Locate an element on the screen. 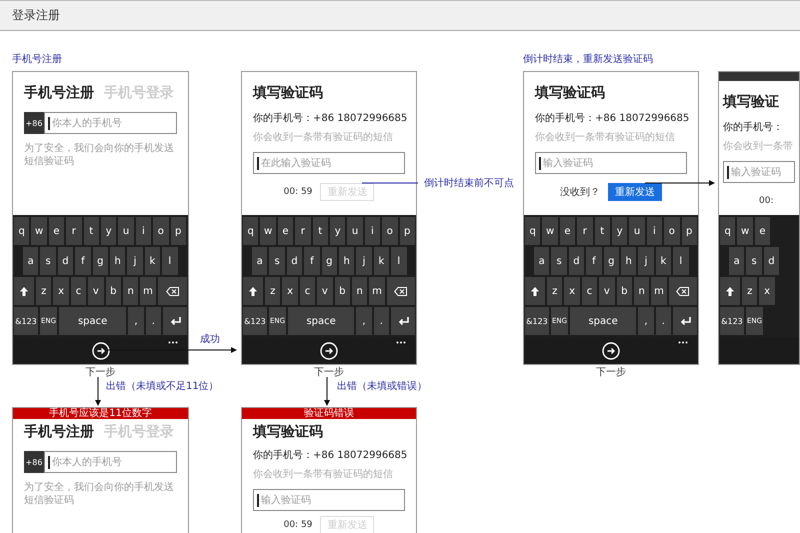 Image resolution: width=800 pixels, height=533 pixels. resend-button: 重新发送 is located at coordinates (635, 192).